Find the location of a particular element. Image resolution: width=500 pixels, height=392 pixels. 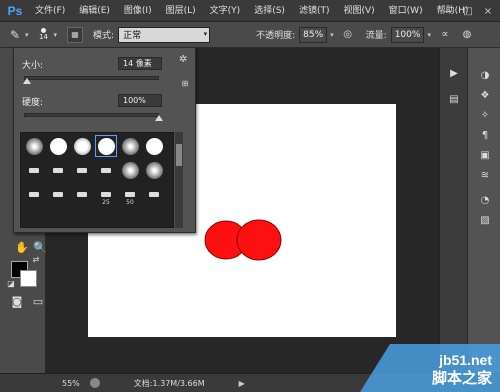

flow-input: 100% is located at coordinates (407, 34).